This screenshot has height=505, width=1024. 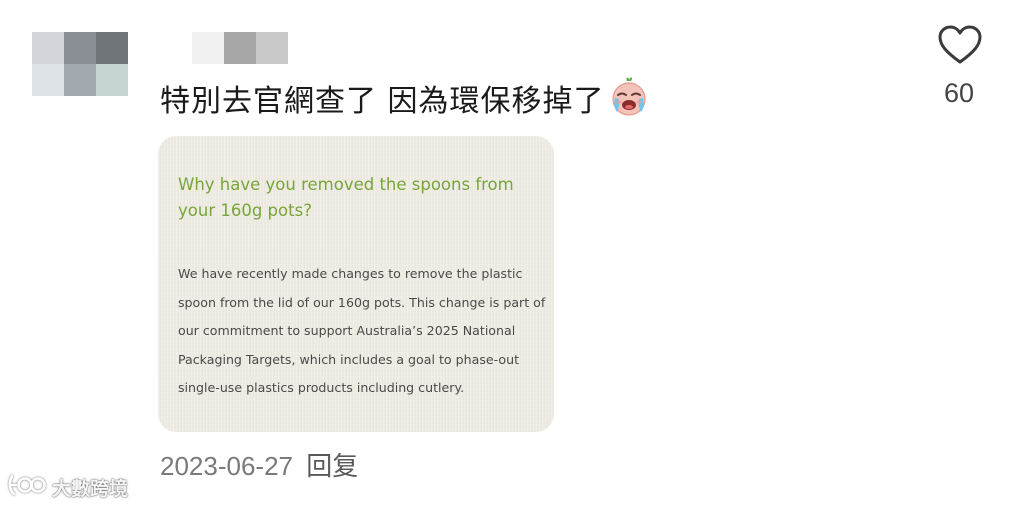 I want to click on reply-button: 回复, so click(x=332, y=467).